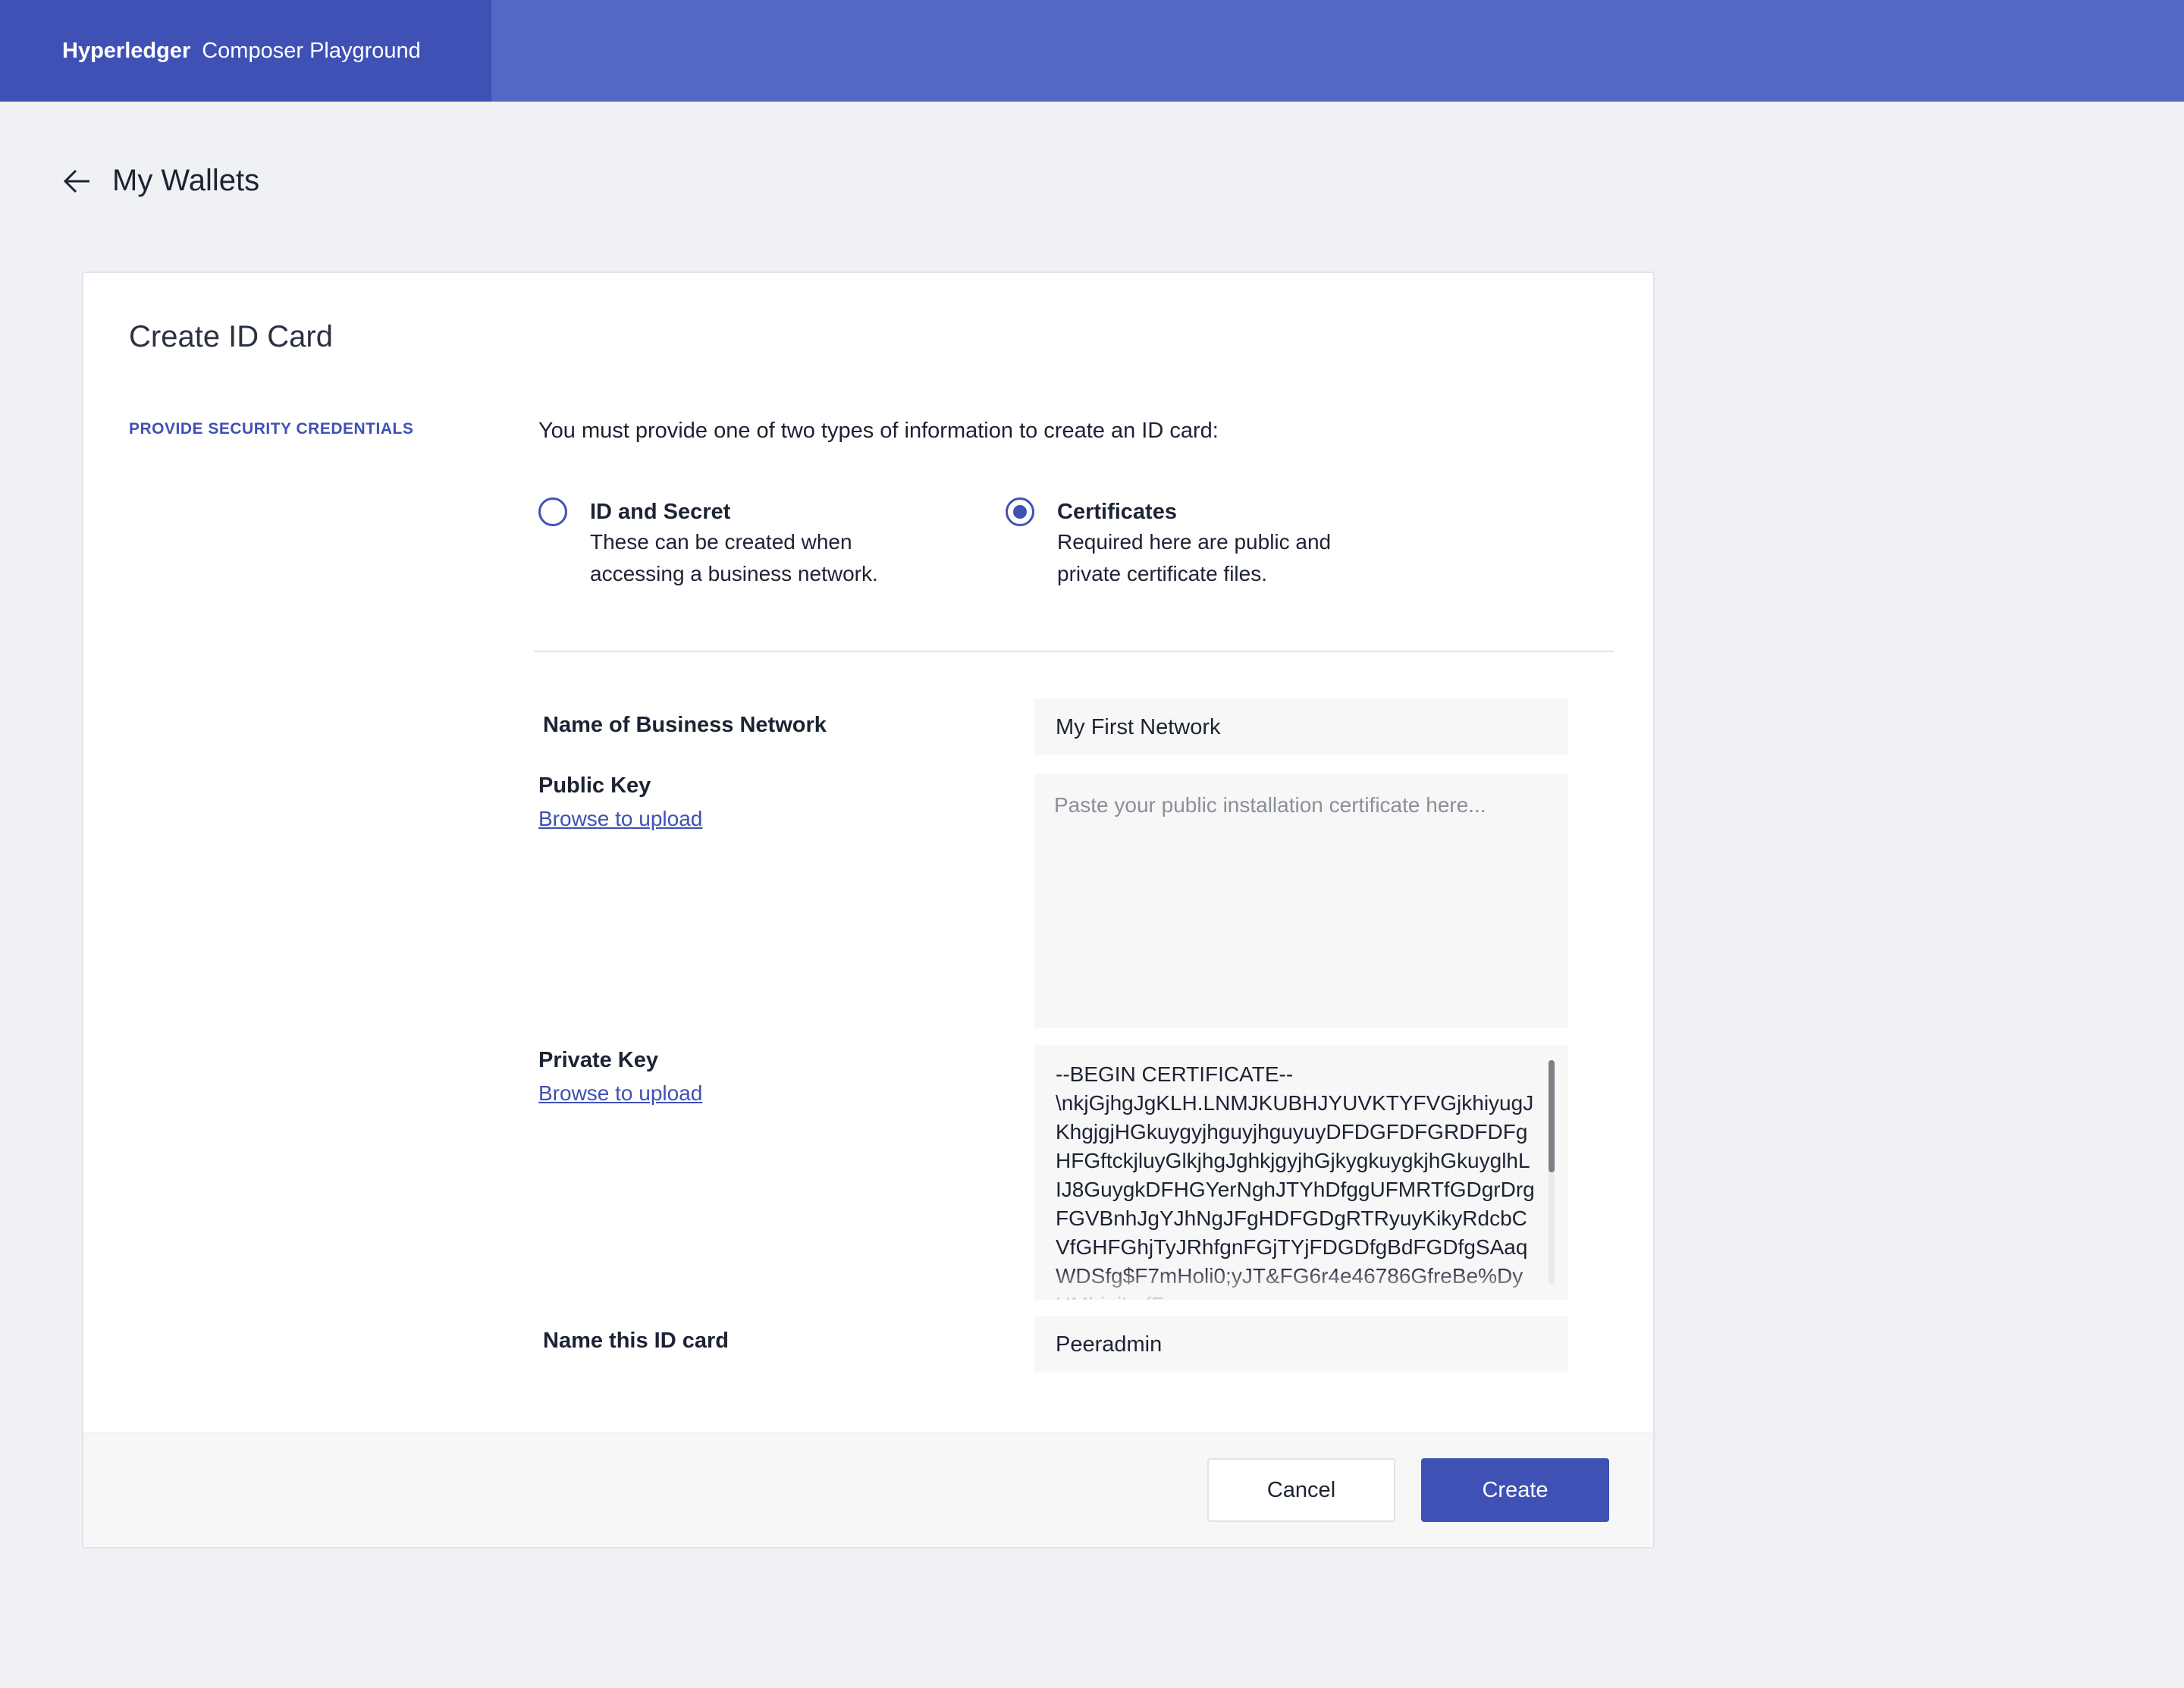 The image size is (2184, 1688). I want to click on scrollbar-thumb, so click(1552, 1116).